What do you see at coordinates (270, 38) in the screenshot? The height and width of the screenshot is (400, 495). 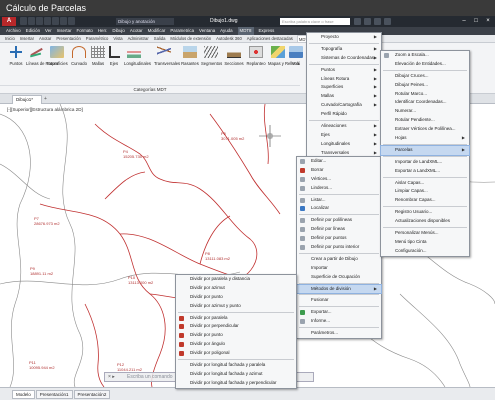 I see `tab-aplicaciones: Aplicaciones destacadas` at bounding box center [270, 38].